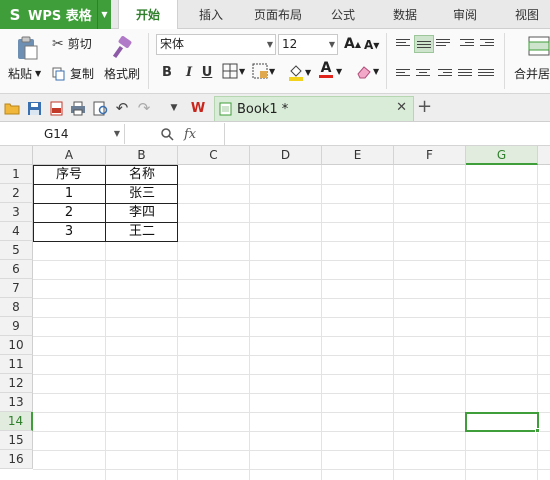 The width and height of the screenshot is (550, 480). What do you see at coordinates (405, 75) in the screenshot?
I see `align-left-icon` at bounding box center [405, 75].